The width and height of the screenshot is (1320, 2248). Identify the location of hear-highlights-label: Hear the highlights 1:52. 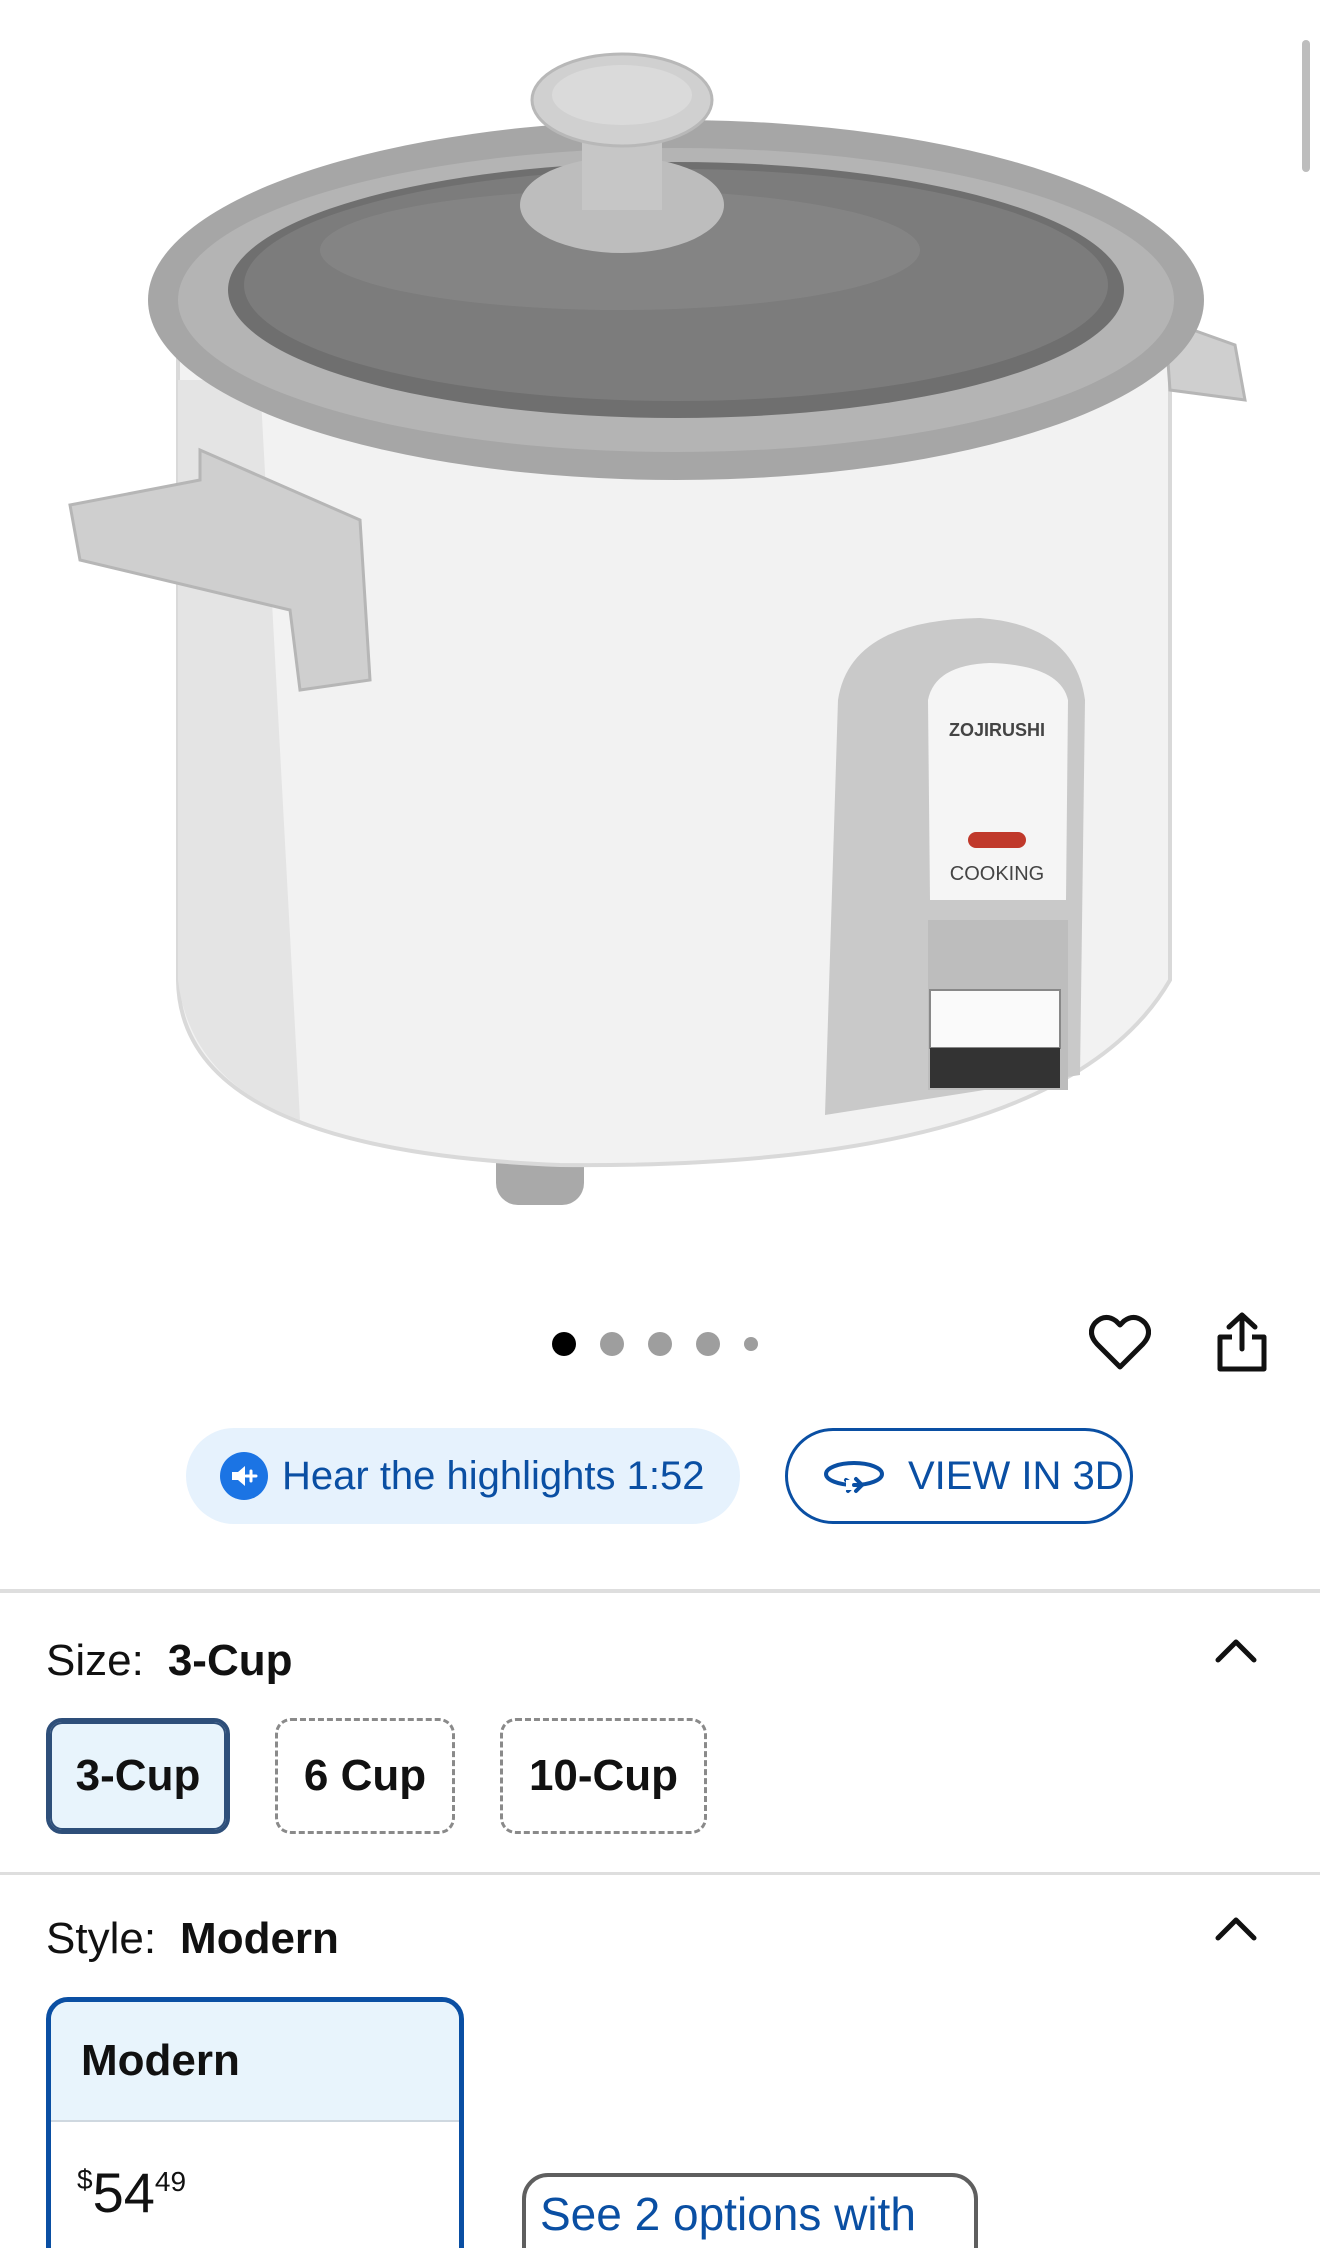
(493, 1475).